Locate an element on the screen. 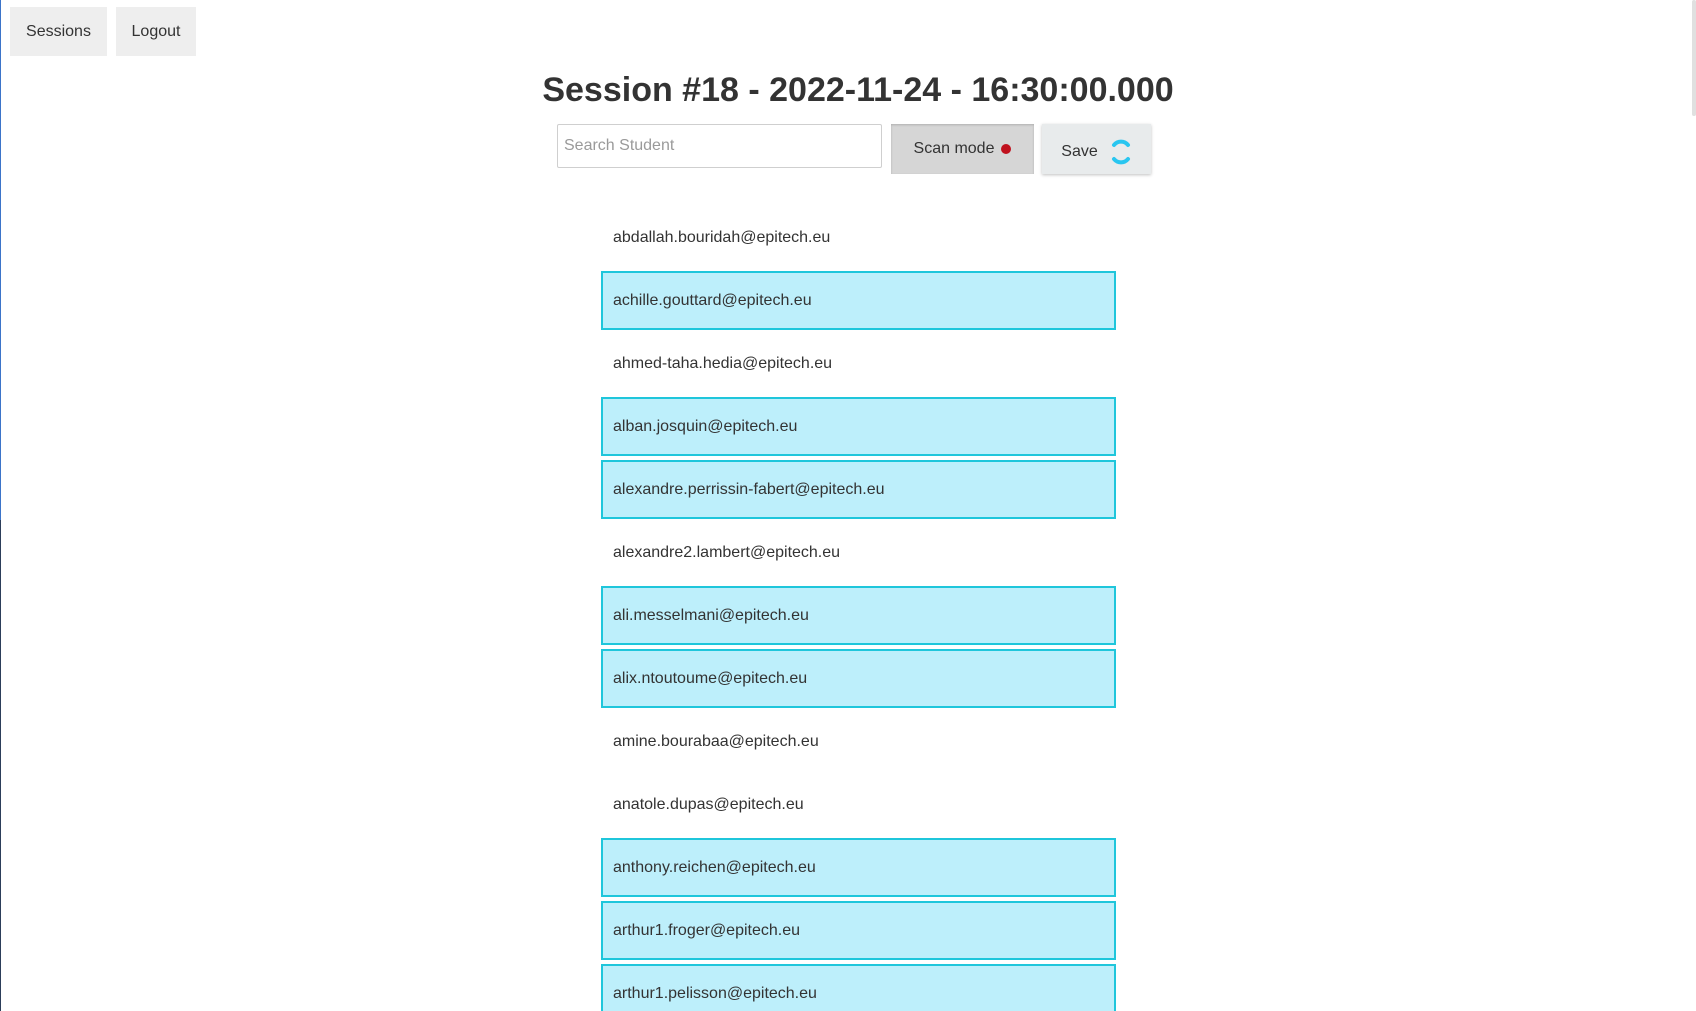 The height and width of the screenshot is (1011, 1696). recording-dot-icon is located at coordinates (1006, 149).